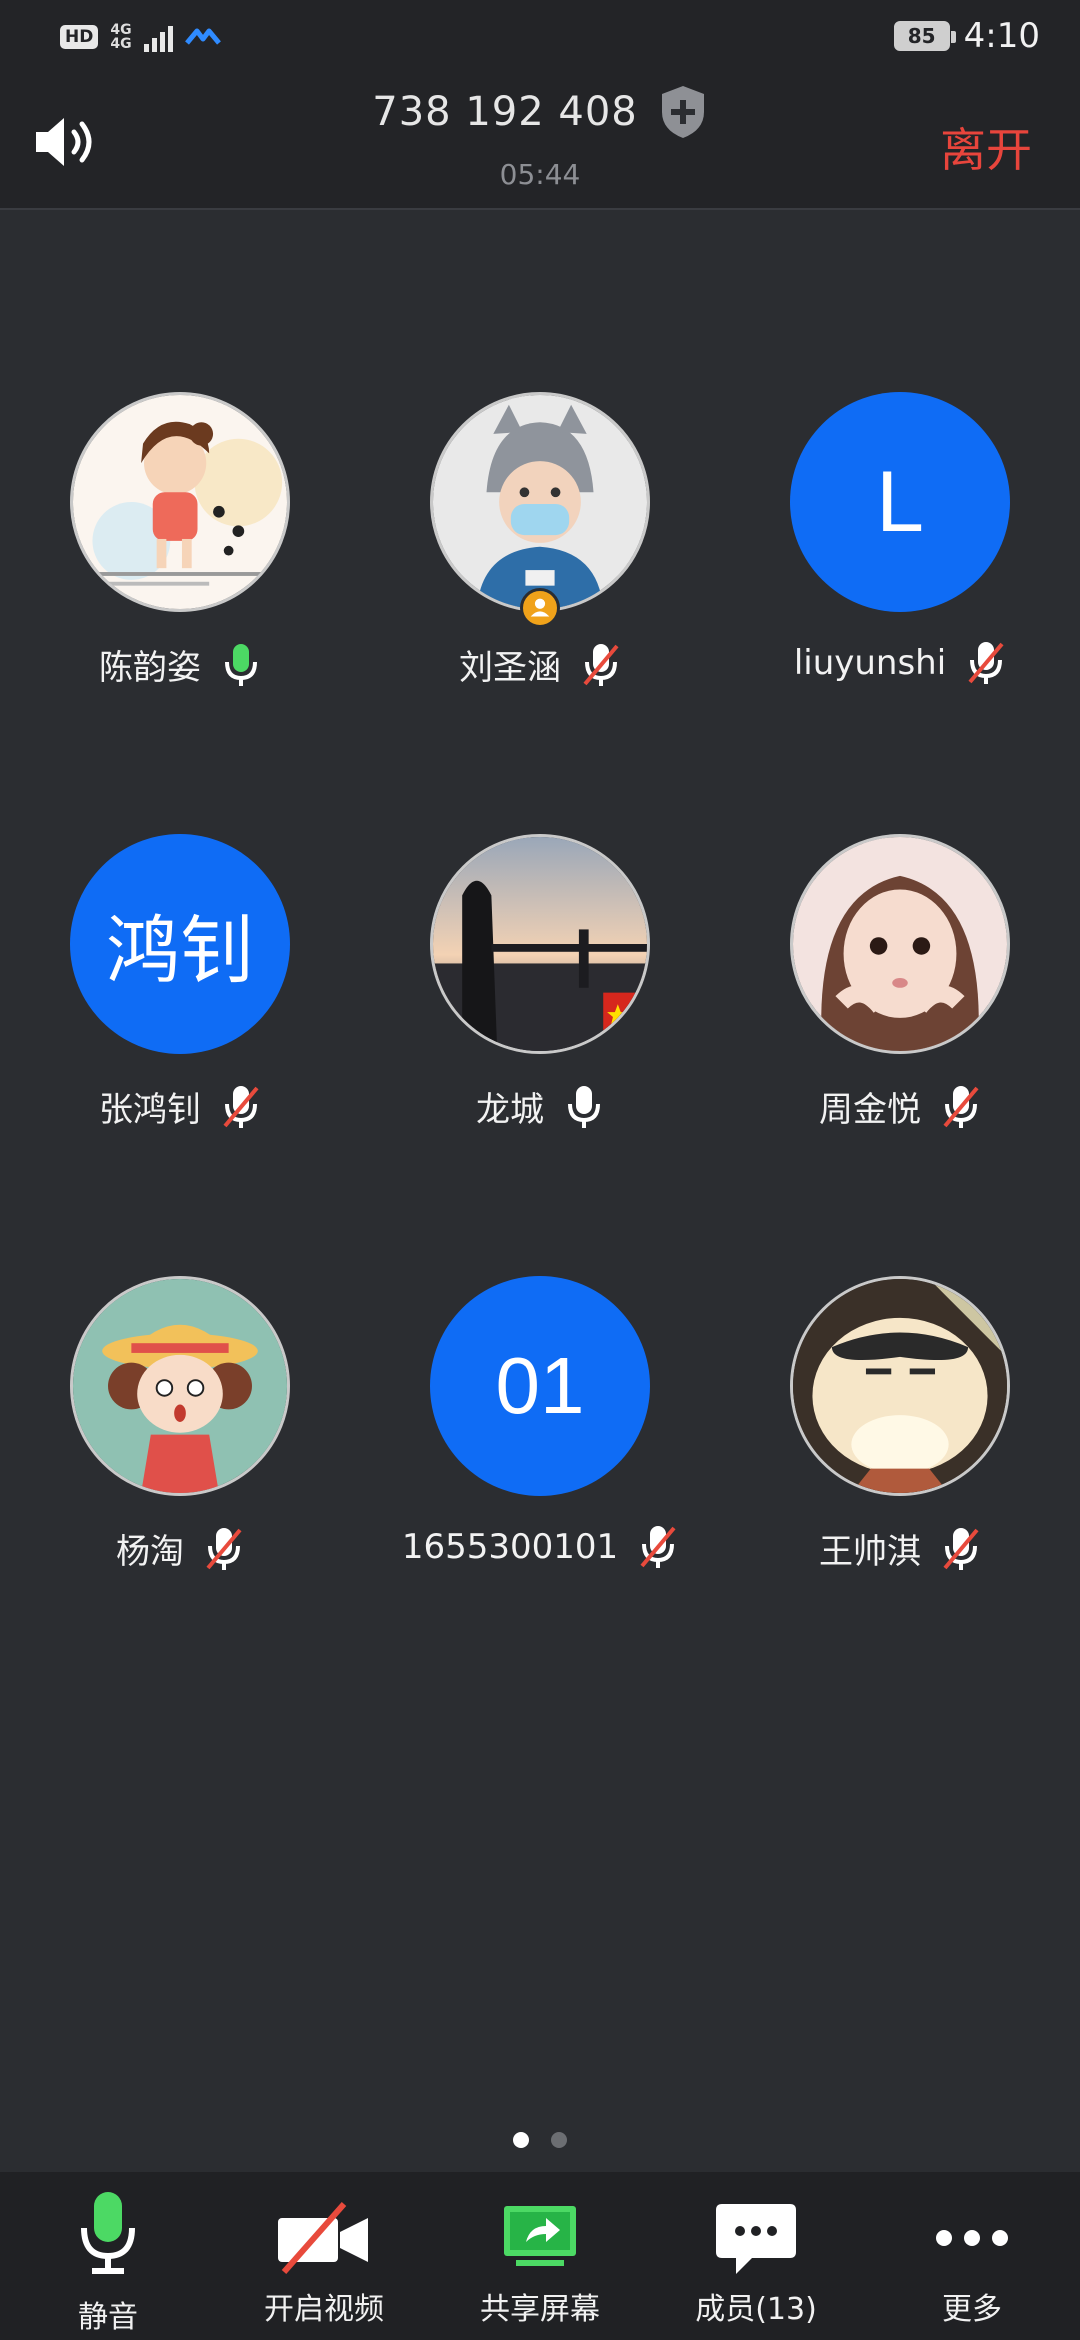  I want to click on avatar-photo-cartoon-boy, so click(900, 1386).